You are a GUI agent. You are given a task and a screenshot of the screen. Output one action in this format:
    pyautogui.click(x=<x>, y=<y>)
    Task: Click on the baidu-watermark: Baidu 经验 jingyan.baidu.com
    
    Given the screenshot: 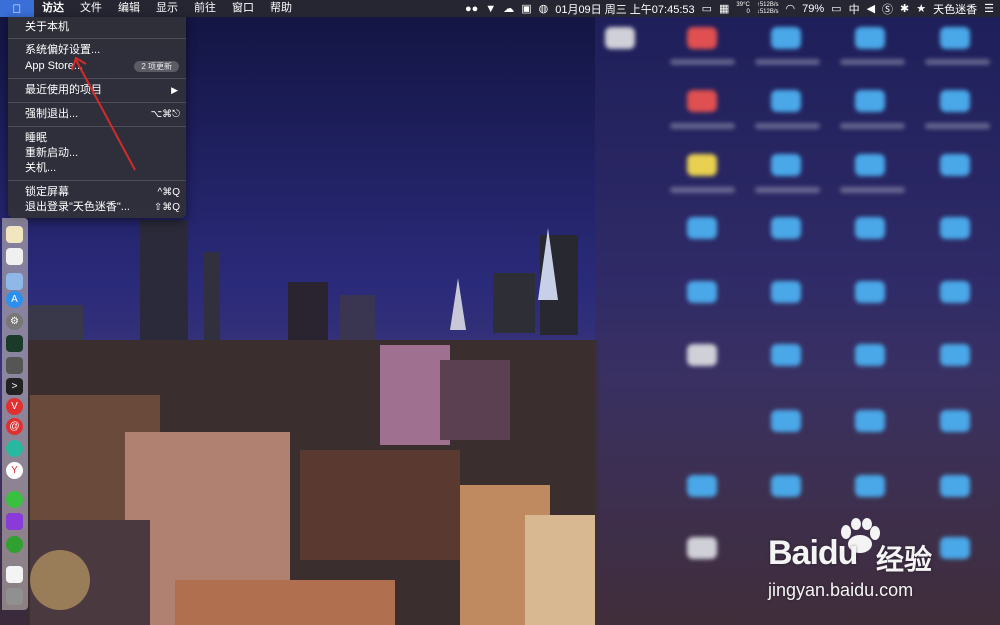 What is the action you would take?
    pyautogui.click(x=863, y=560)
    